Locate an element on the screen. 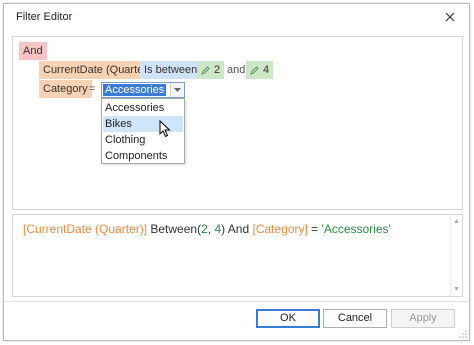 The width and height of the screenshot is (474, 345). apply-button: Apply is located at coordinates (423, 318).